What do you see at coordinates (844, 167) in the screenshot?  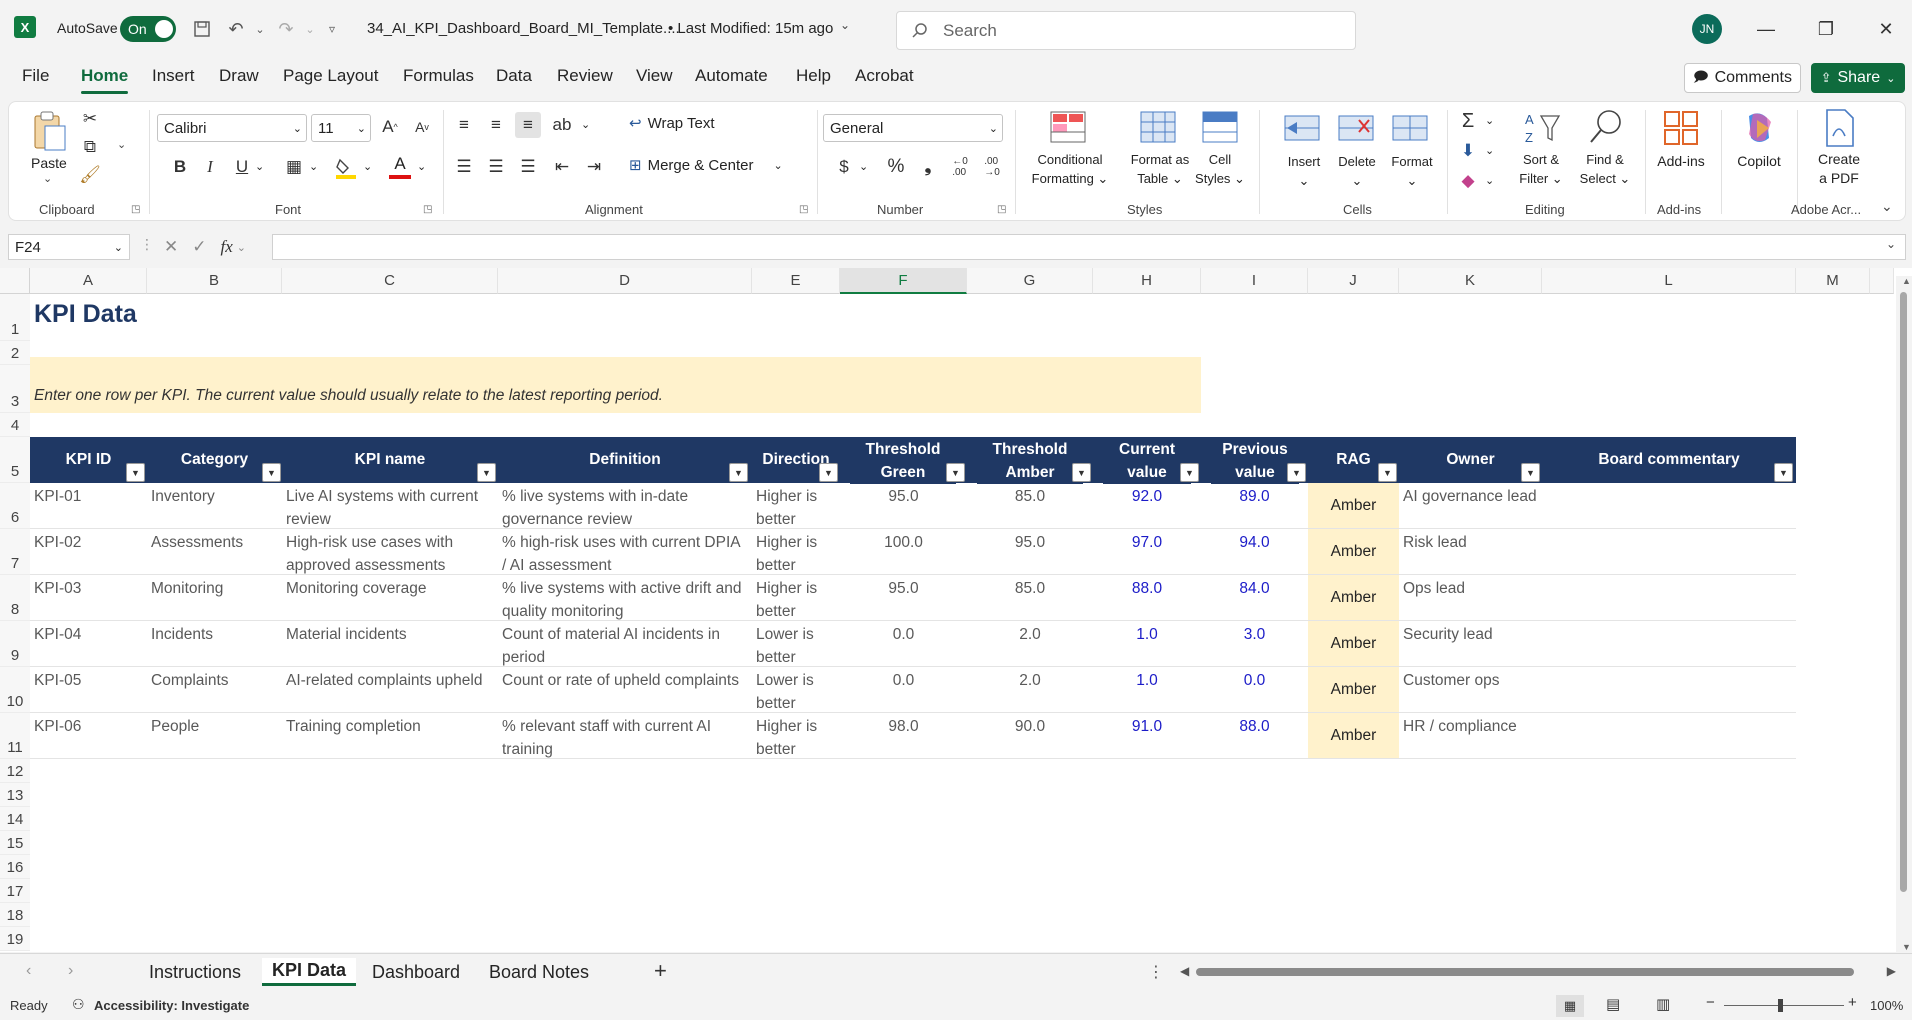 I see `currency-icon: $` at bounding box center [844, 167].